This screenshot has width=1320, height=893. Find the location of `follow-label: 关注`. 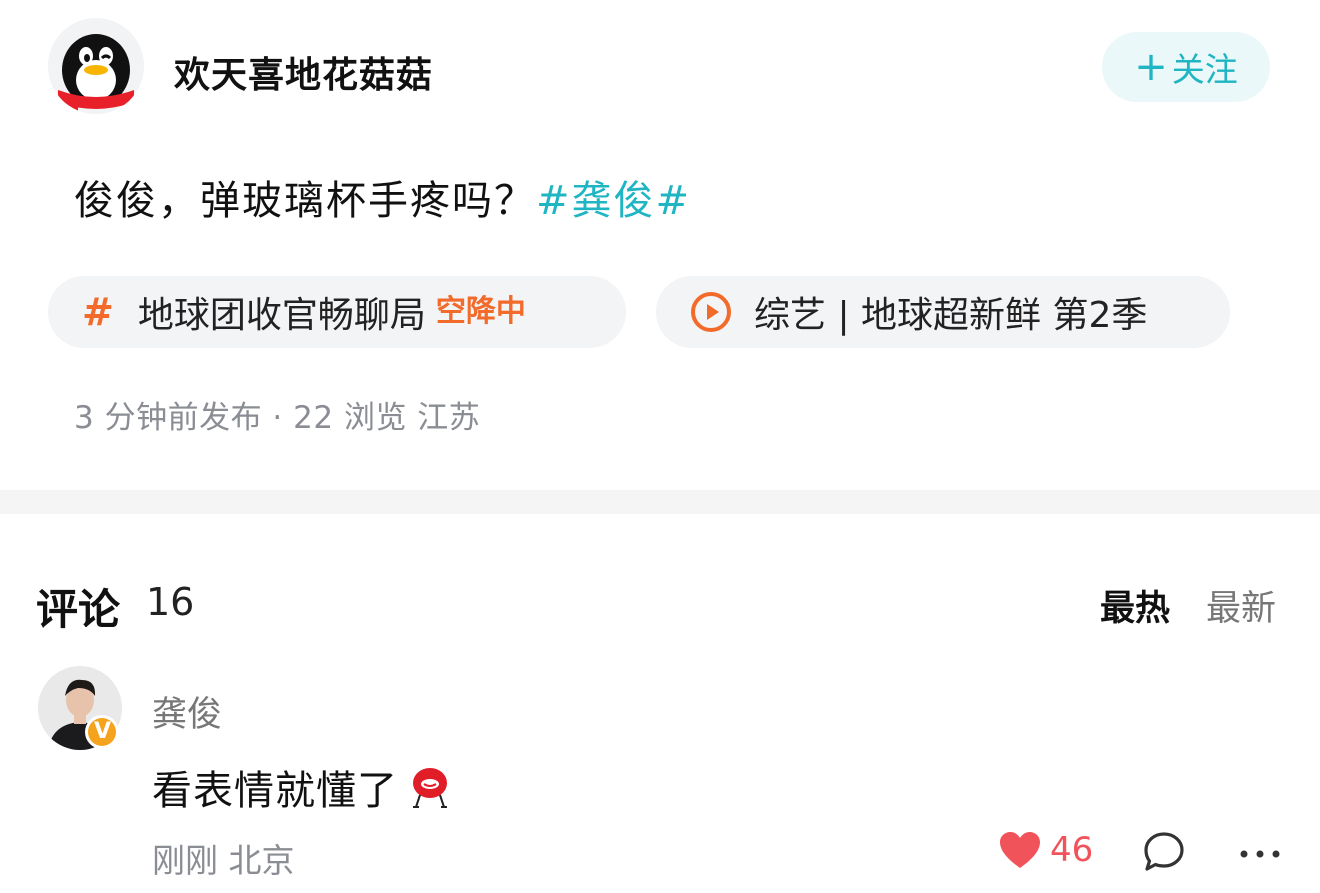

follow-label: 关注 is located at coordinates (1204, 69).